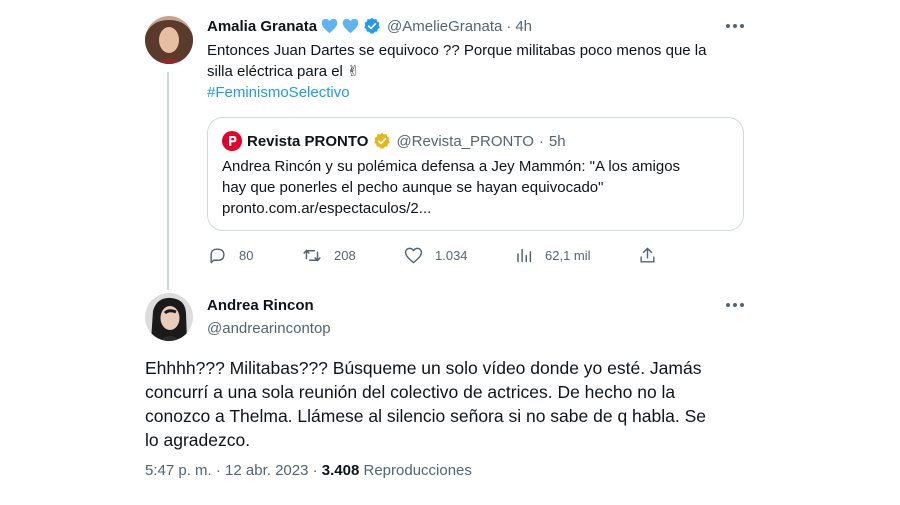 The width and height of the screenshot is (900, 505). I want to click on author-handle: @AmelieGranata, so click(444, 26).